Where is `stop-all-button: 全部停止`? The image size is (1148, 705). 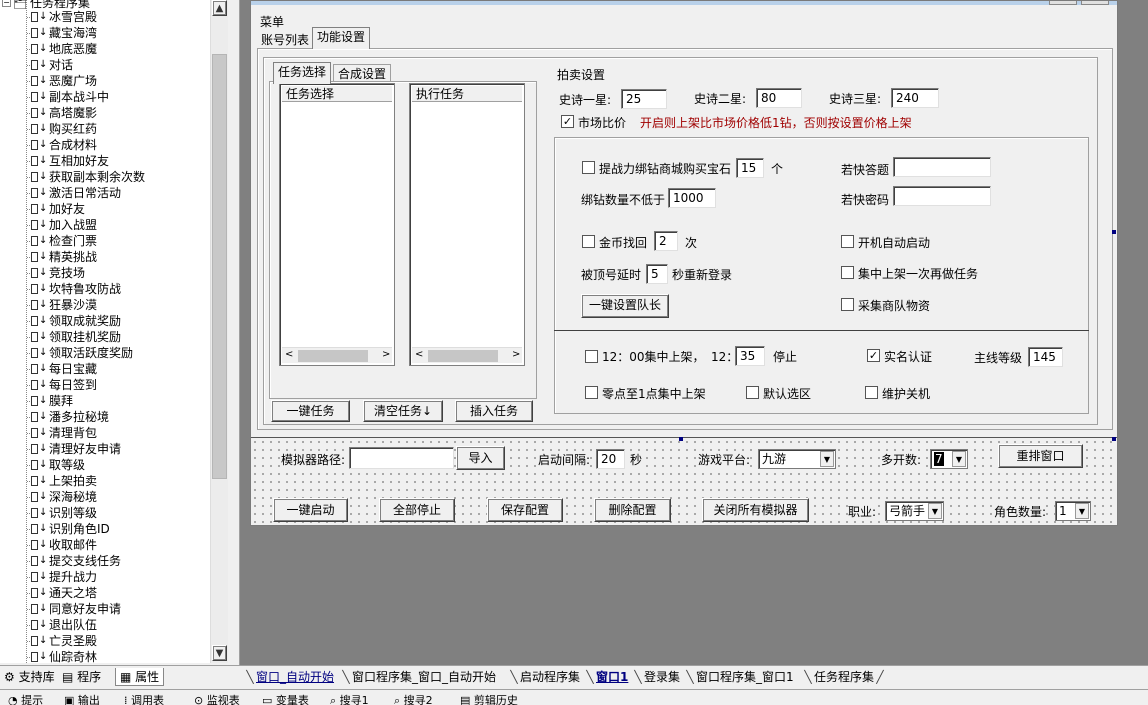
stop-all-button: 全部停止 is located at coordinates (417, 510).